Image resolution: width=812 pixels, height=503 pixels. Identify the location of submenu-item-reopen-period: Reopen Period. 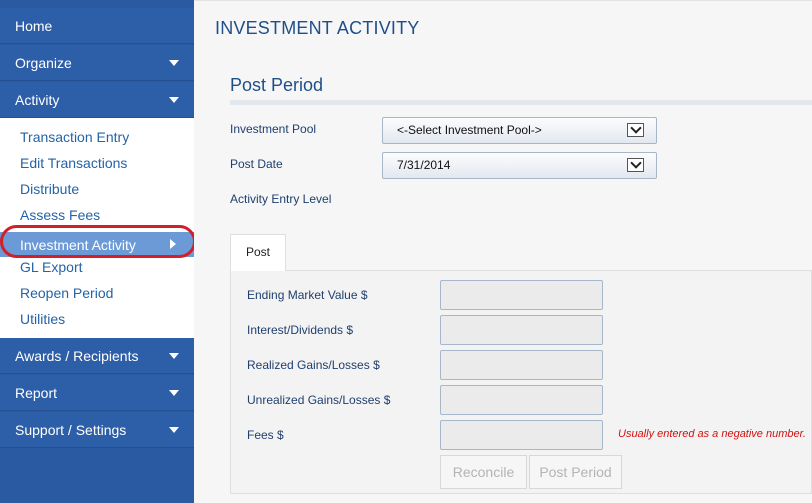
(66, 293).